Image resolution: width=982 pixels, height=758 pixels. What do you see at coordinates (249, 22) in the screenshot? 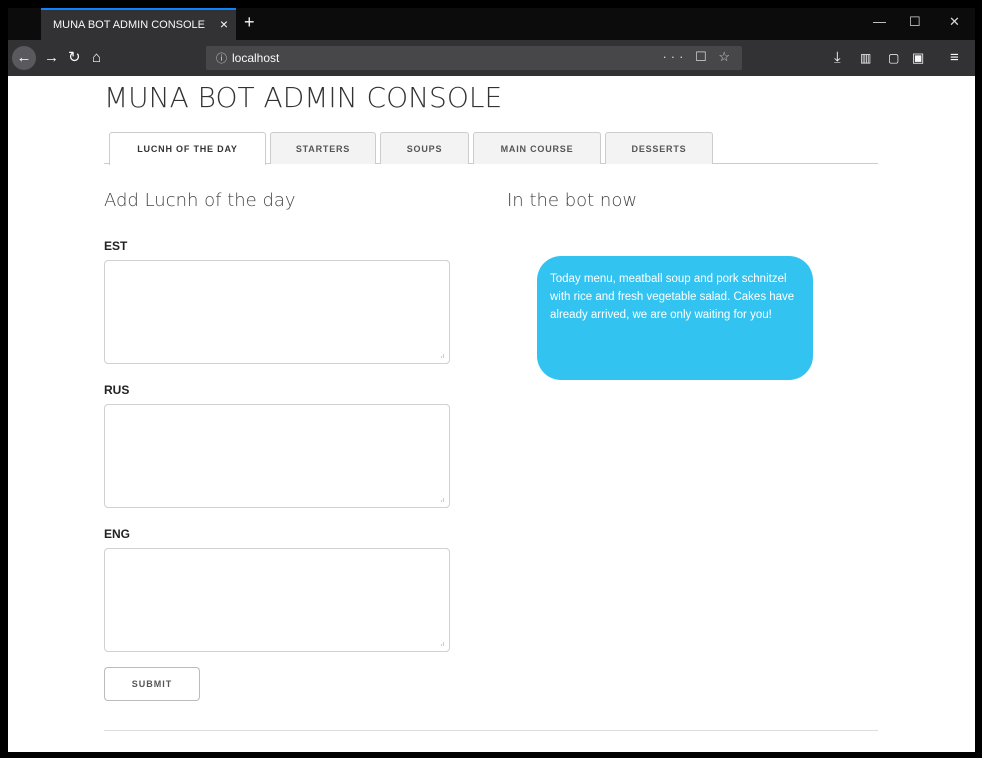
I see `new-tab-icon: +` at bounding box center [249, 22].